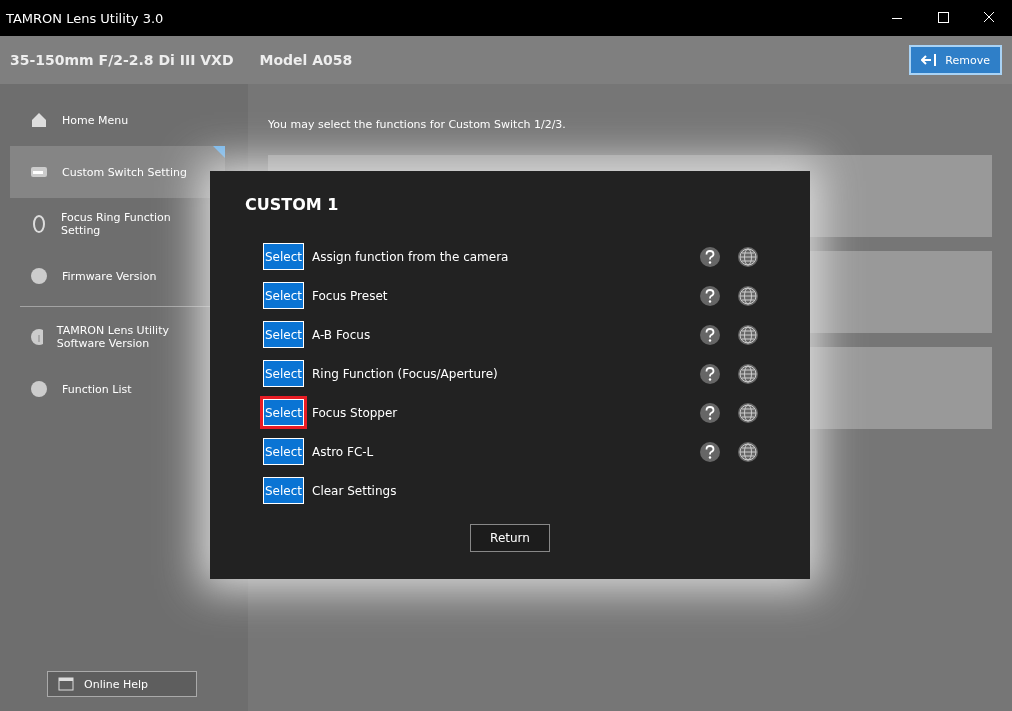  I want to click on window-icon, so click(66, 684).